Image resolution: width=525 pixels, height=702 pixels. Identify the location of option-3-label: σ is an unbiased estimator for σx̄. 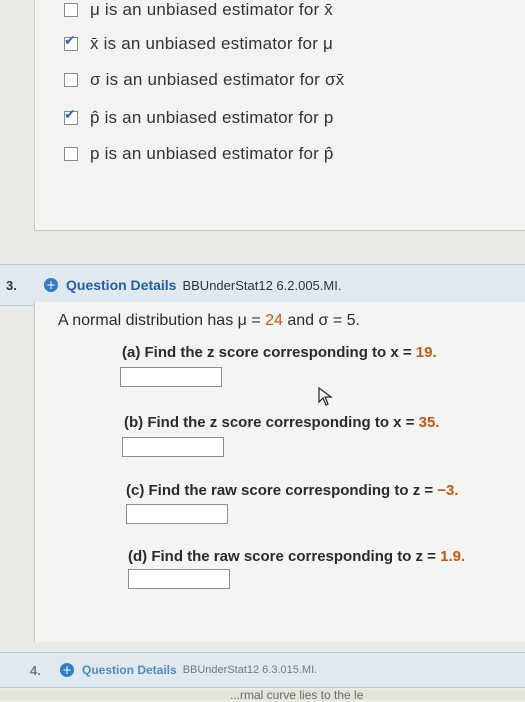
(217, 79).